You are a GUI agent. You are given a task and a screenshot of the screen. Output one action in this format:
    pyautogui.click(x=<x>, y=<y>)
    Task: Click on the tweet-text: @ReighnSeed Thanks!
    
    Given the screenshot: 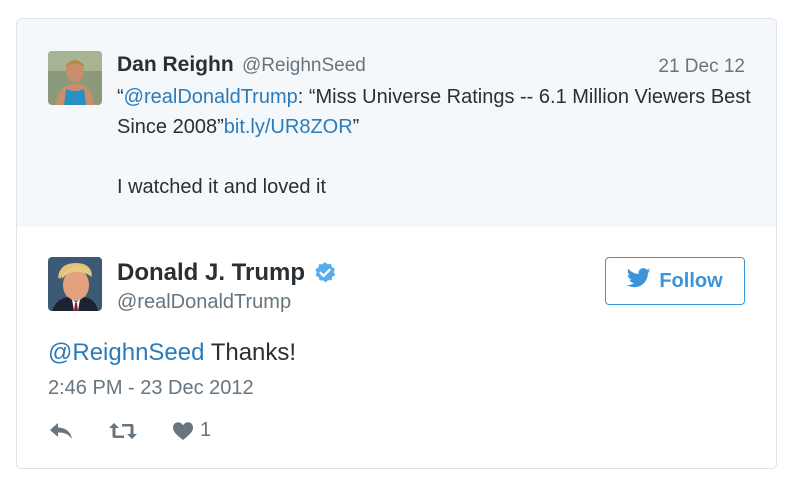 What is the action you would take?
    pyautogui.click(x=172, y=353)
    